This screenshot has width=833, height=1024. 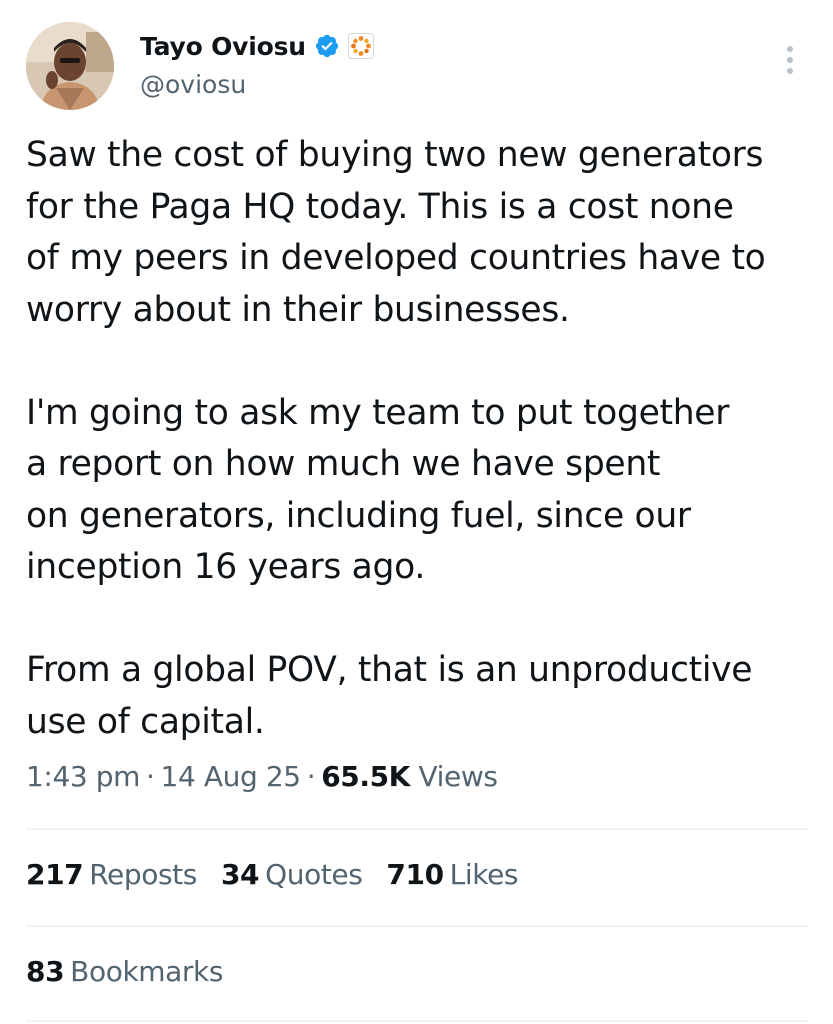 I want to click on tweet-time: 1:43 pm, so click(x=83, y=776).